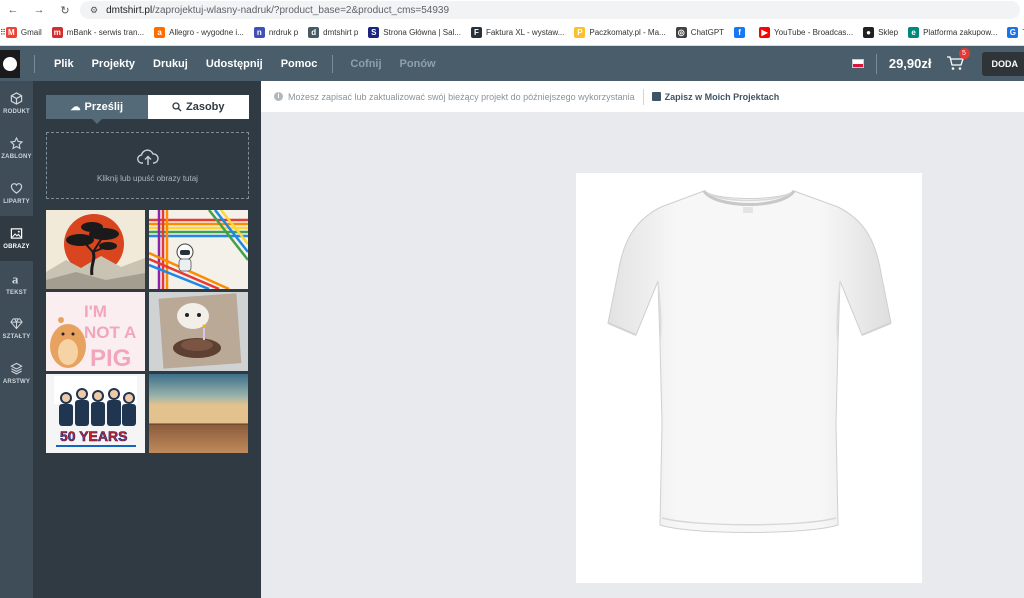  Describe the element at coordinates (198, 413) in the screenshot. I see `image-thumb-landscape` at that location.